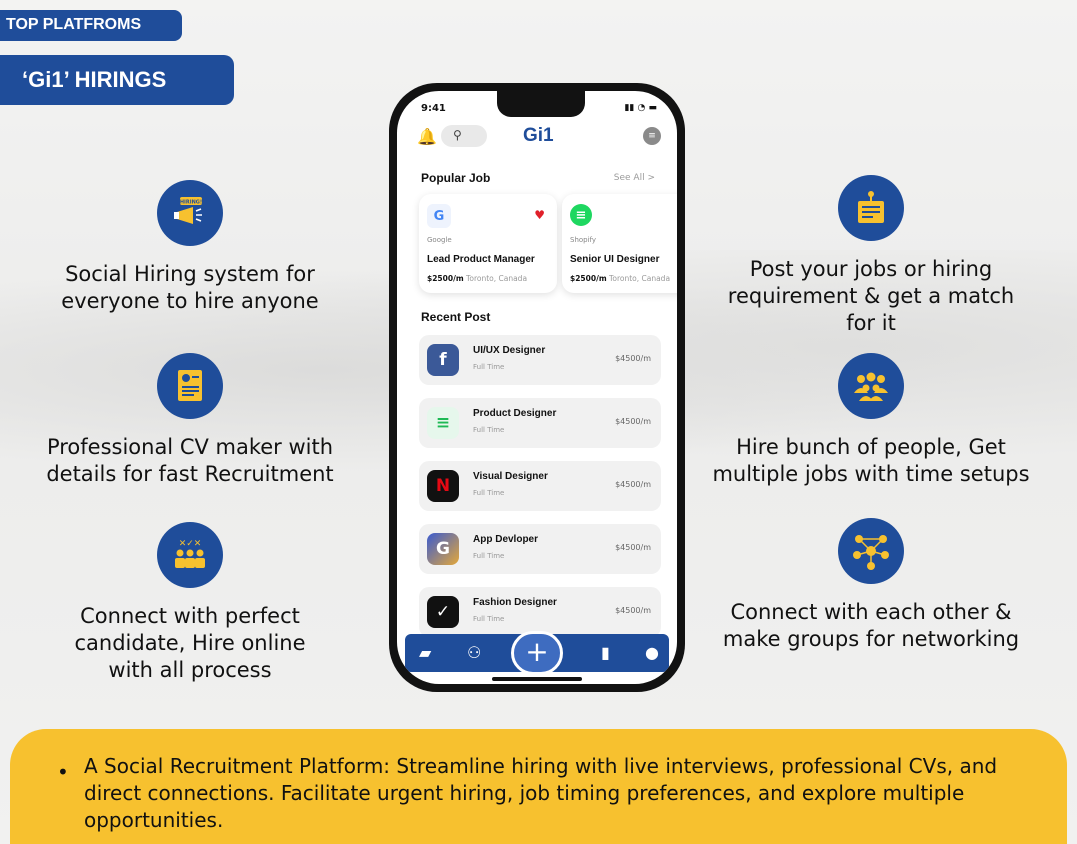  Describe the element at coordinates (481, 259) in the screenshot. I see `job-role: Lead Product Manager` at that location.